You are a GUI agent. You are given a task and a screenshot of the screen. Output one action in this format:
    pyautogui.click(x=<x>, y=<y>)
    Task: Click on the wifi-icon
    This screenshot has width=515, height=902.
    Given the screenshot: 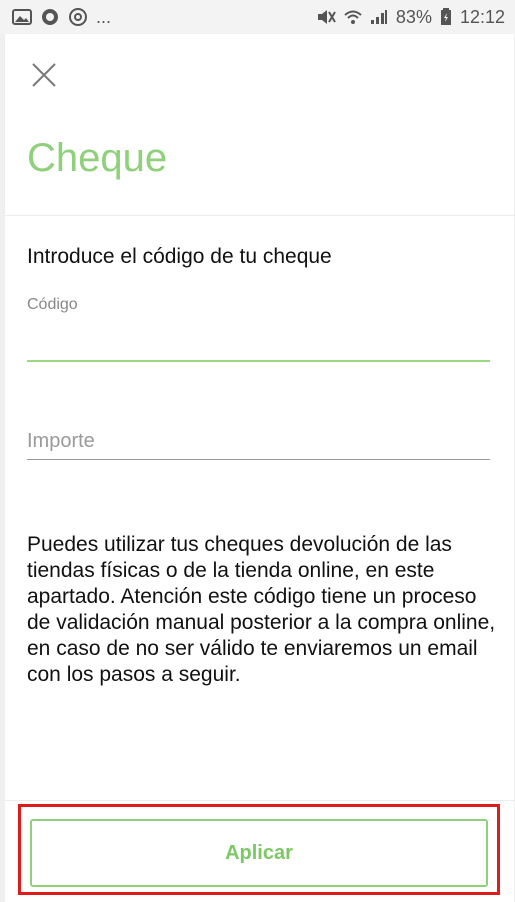 What is the action you would take?
    pyautogui.click(x=353, y=17)
    